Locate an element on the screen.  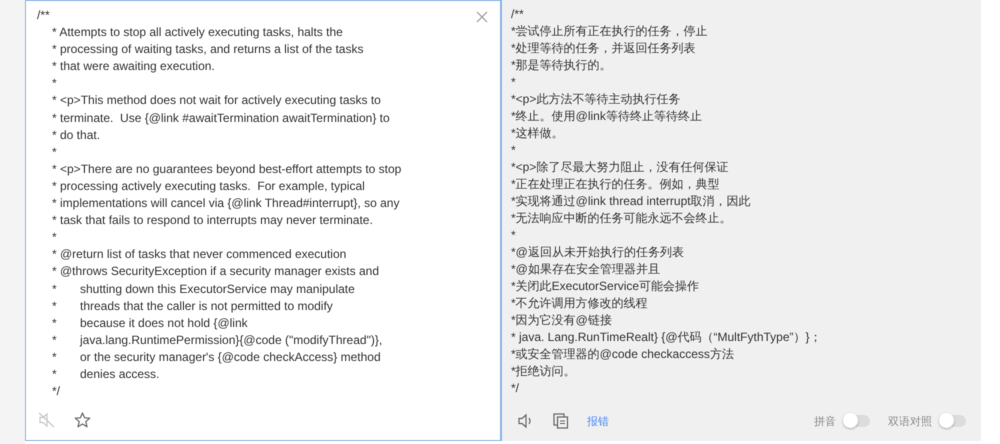
source-line: denies access. is located at coordinates (120, 374).